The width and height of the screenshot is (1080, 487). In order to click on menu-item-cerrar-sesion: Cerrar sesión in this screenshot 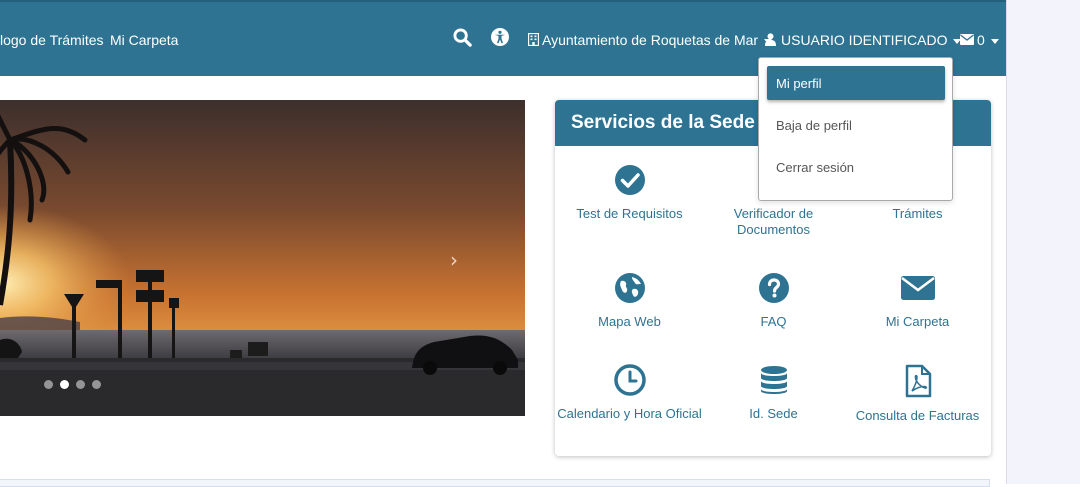, I will do `click(856, 167)`.